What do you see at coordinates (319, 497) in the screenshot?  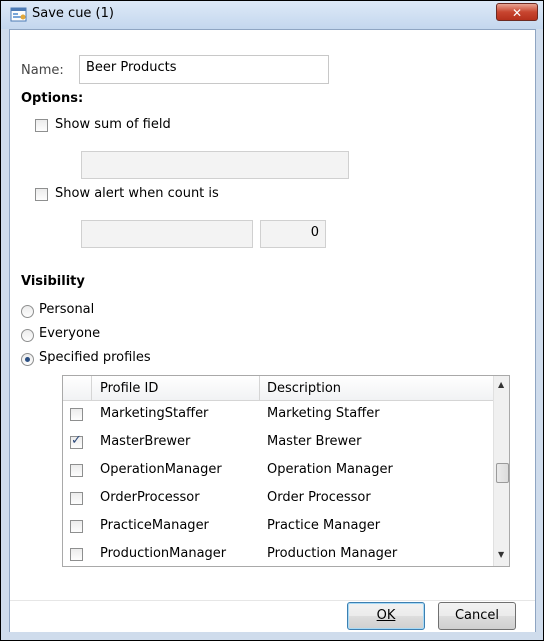 I see `profile-description: Order Processor` at bounding box center [319, 497].